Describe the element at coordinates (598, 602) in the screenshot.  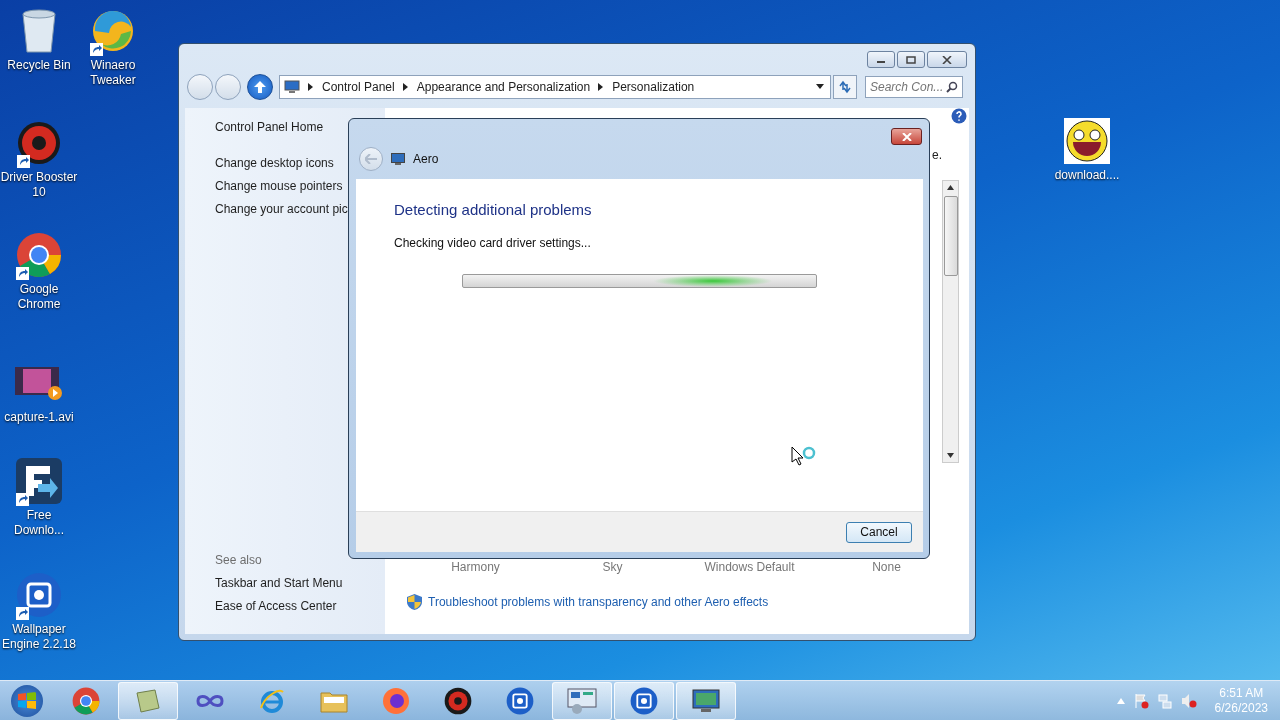
I see `troubleshoot-link: Troubleshoot problems with transparency and other Aero effects` at that location.